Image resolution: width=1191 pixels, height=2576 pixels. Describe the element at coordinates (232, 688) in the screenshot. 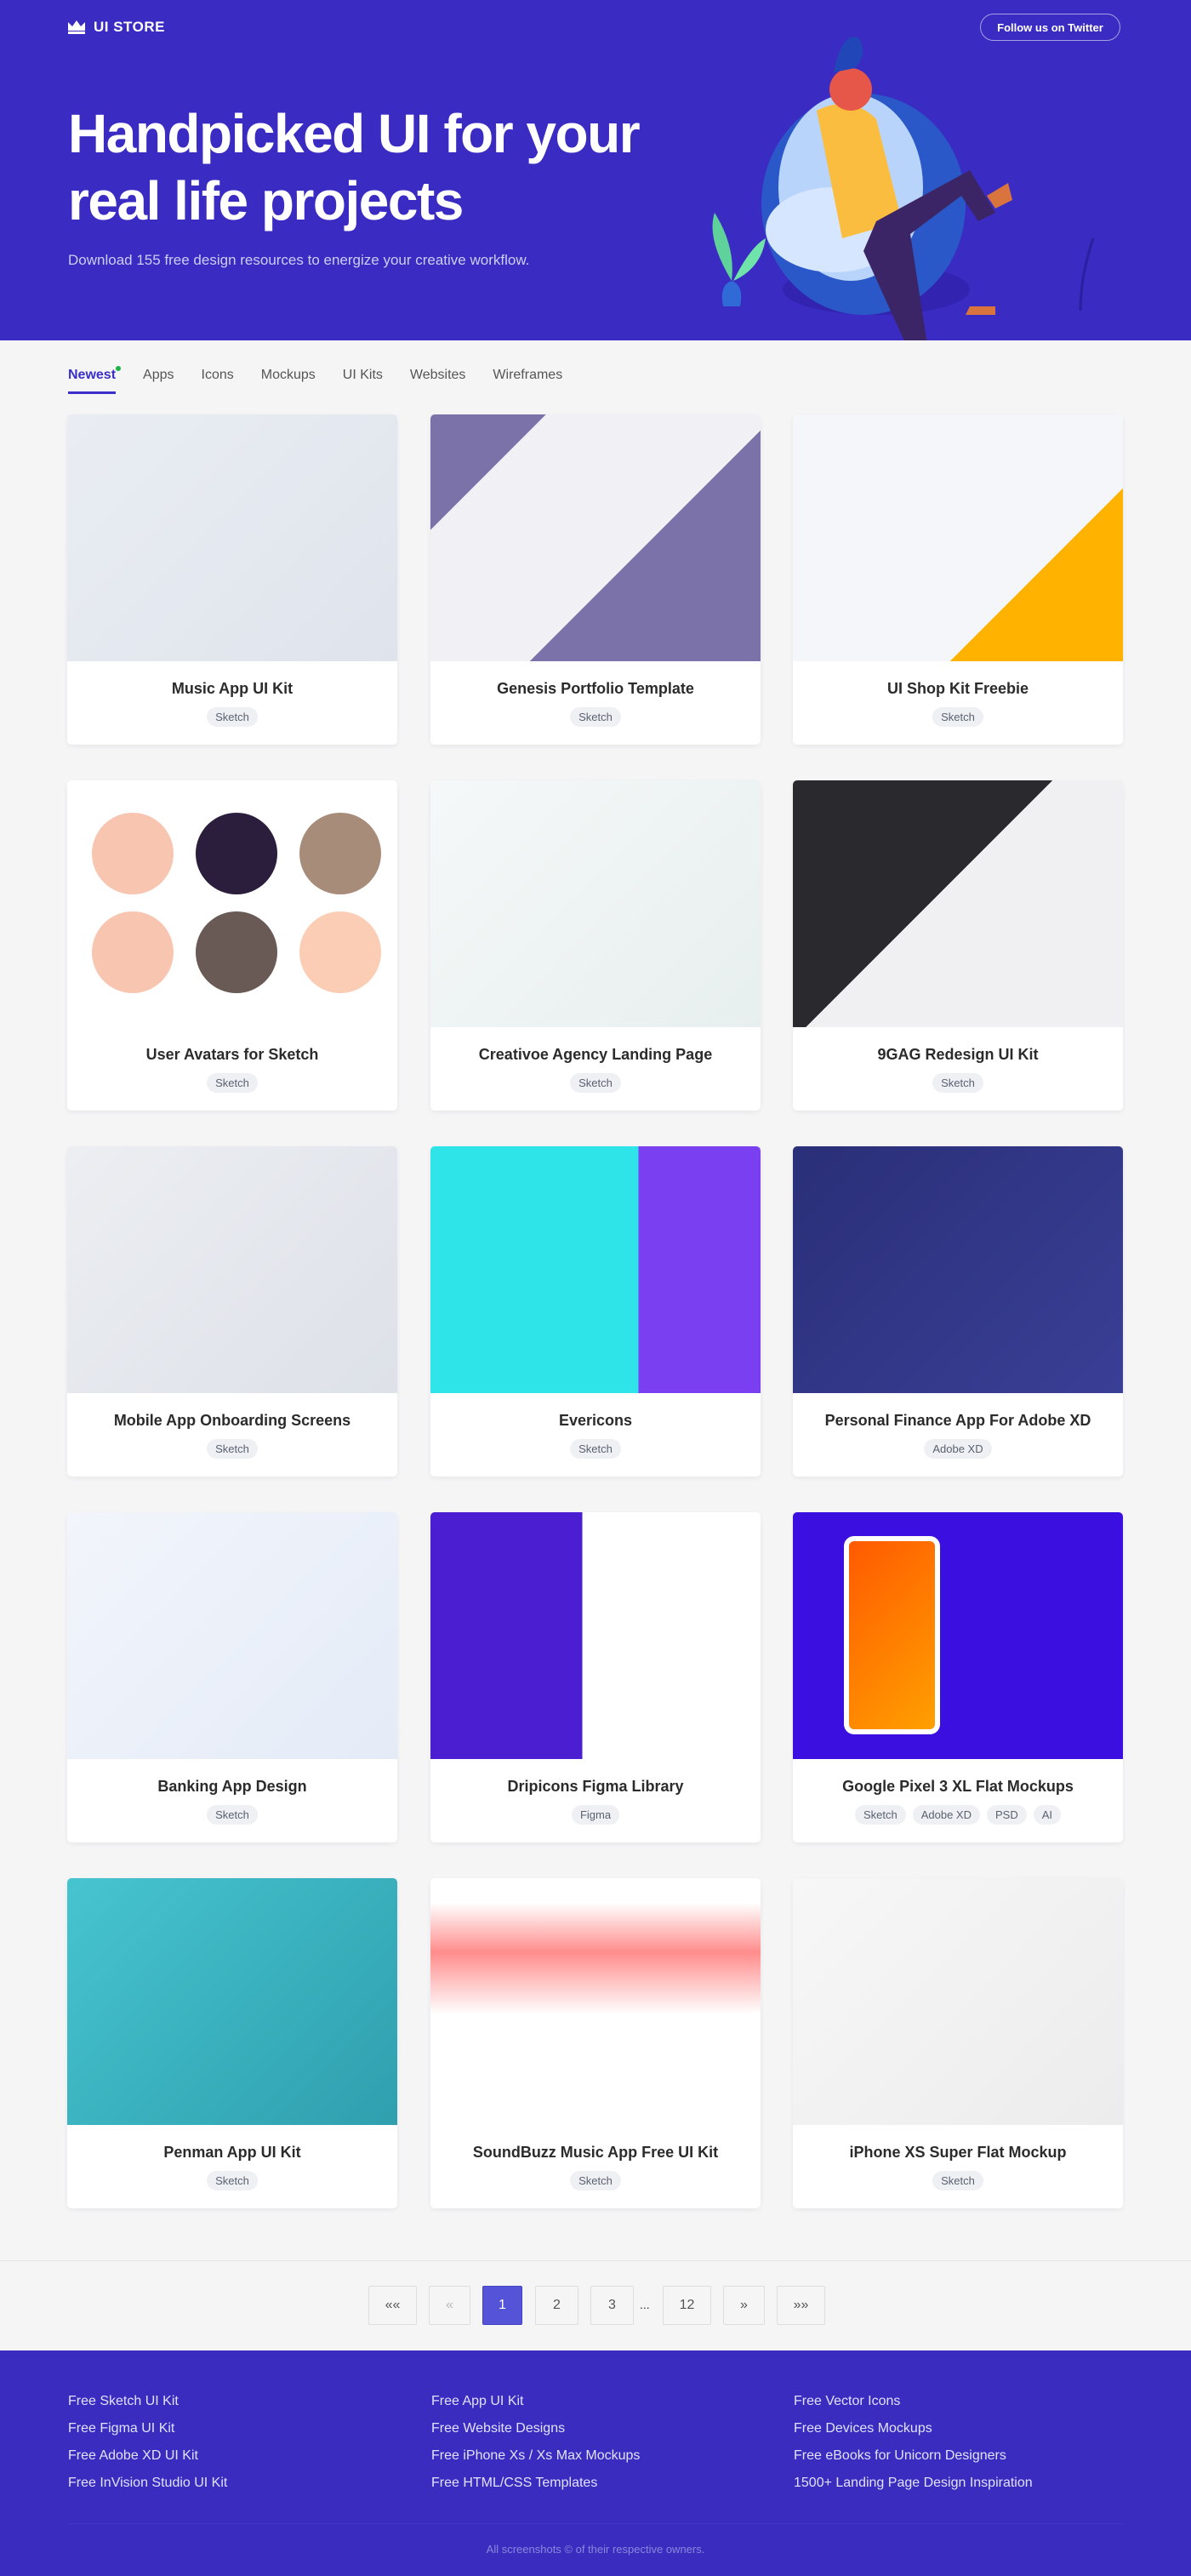

I see `card-title: Music App UI Kit` at that location.